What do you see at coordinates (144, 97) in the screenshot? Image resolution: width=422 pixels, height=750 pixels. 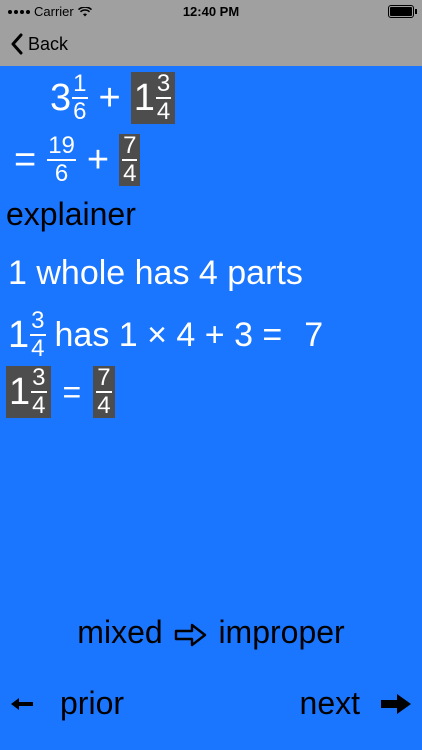 I see `mixed-b-whole: 1` at bounding box center [144, 97].